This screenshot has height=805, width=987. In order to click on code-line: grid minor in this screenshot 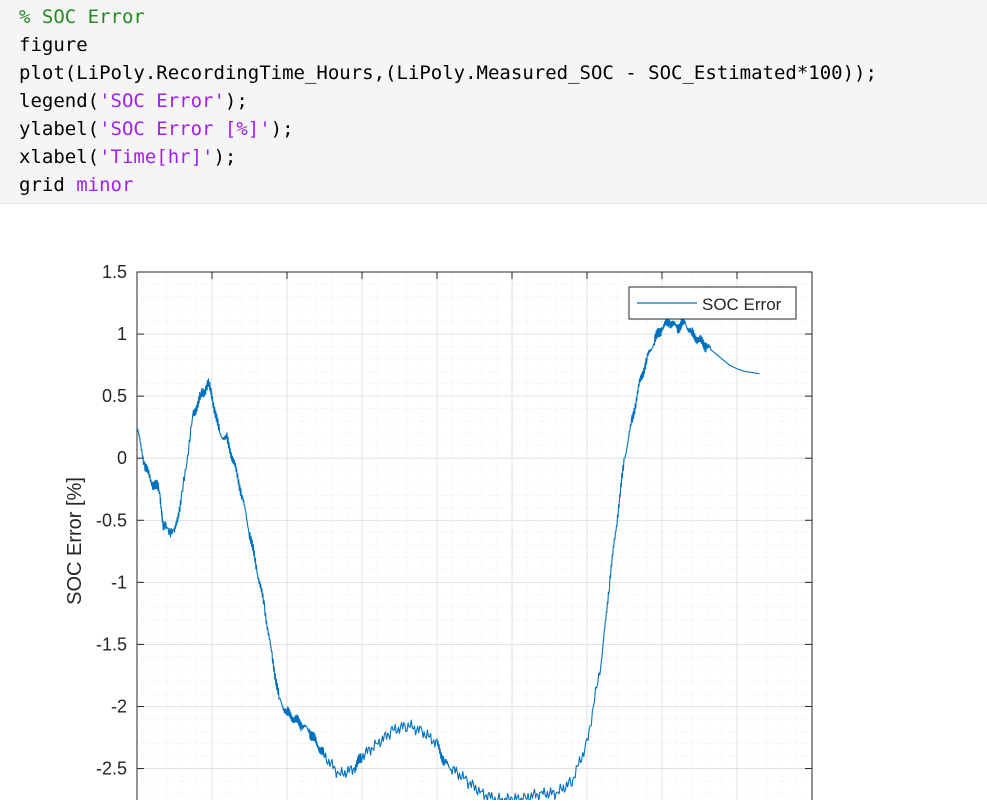, I will do `click(76, 185)`.